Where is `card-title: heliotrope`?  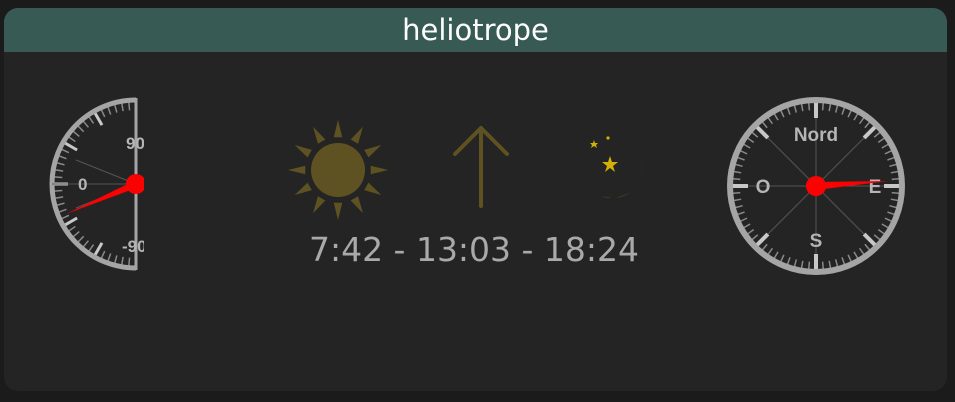
card-title: heliotrope is located at coordinates (475, 30).